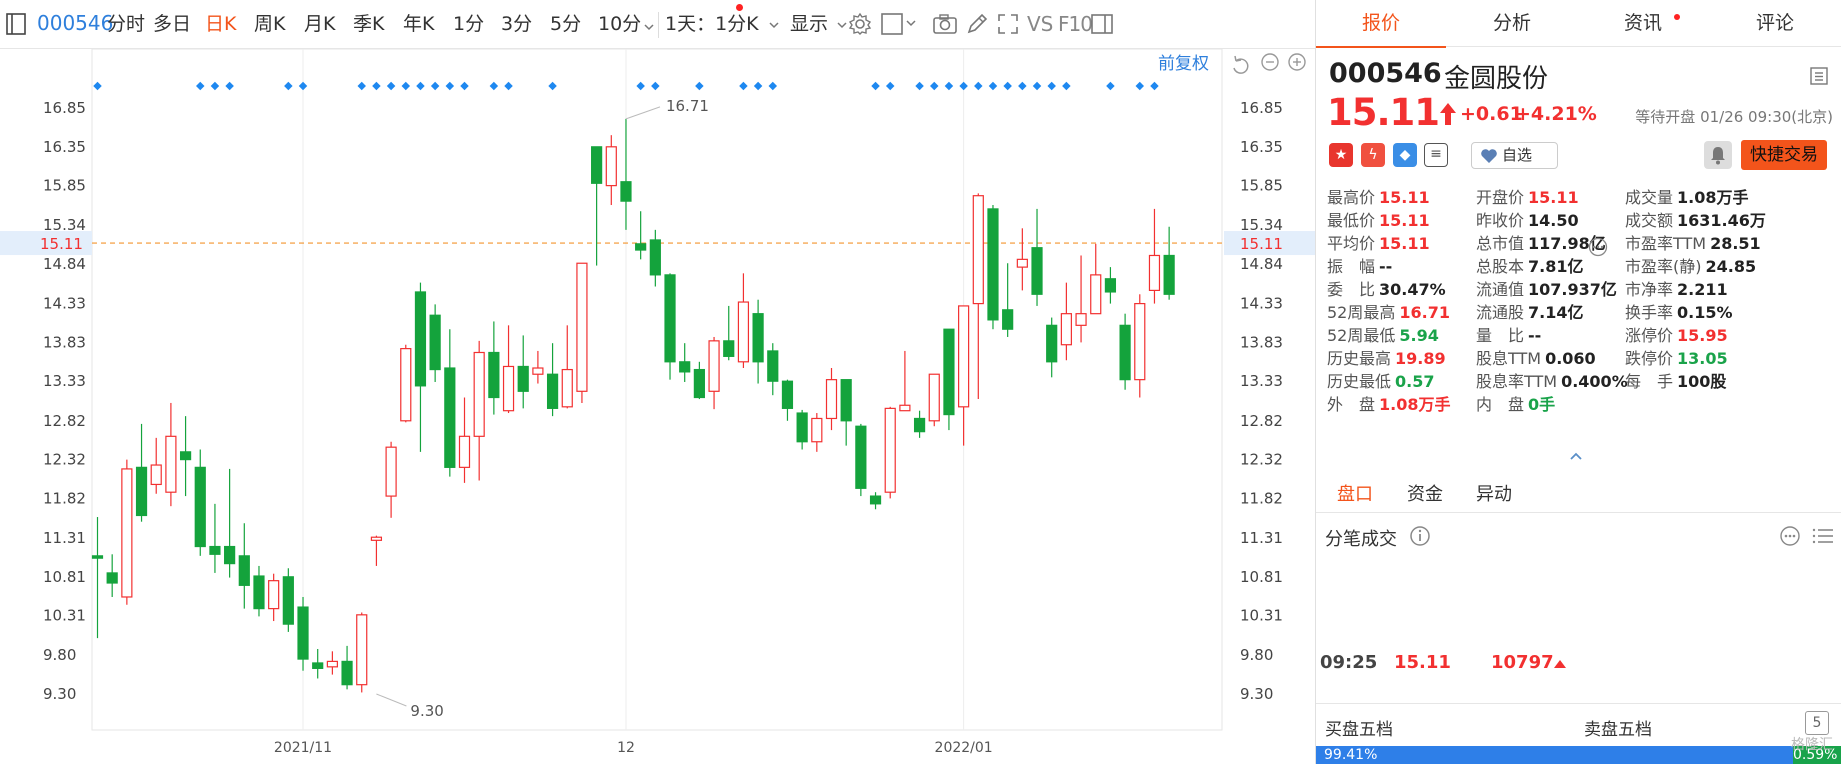 The height and width of the screenshot is (764, 1841). Describe the element at coordinates (1381, 24) in the screenshot. I see `tab-quote: 报价` at that location.